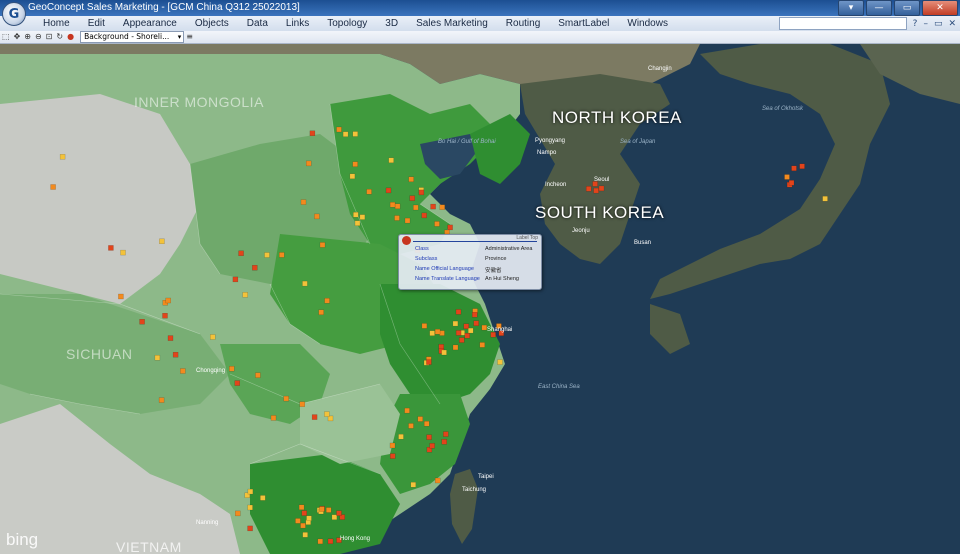  Describe the element at coordinates (17, 37) in the screenshot. I see `pan-tool-icon: ✥` at that location.